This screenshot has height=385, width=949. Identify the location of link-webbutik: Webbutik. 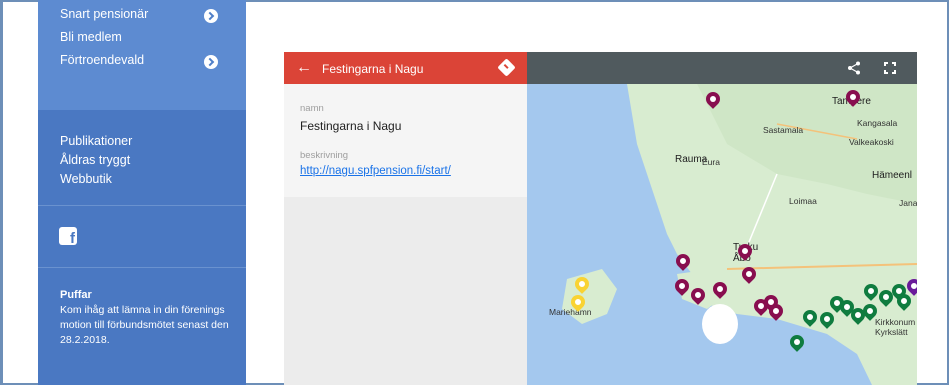
(86, 179).